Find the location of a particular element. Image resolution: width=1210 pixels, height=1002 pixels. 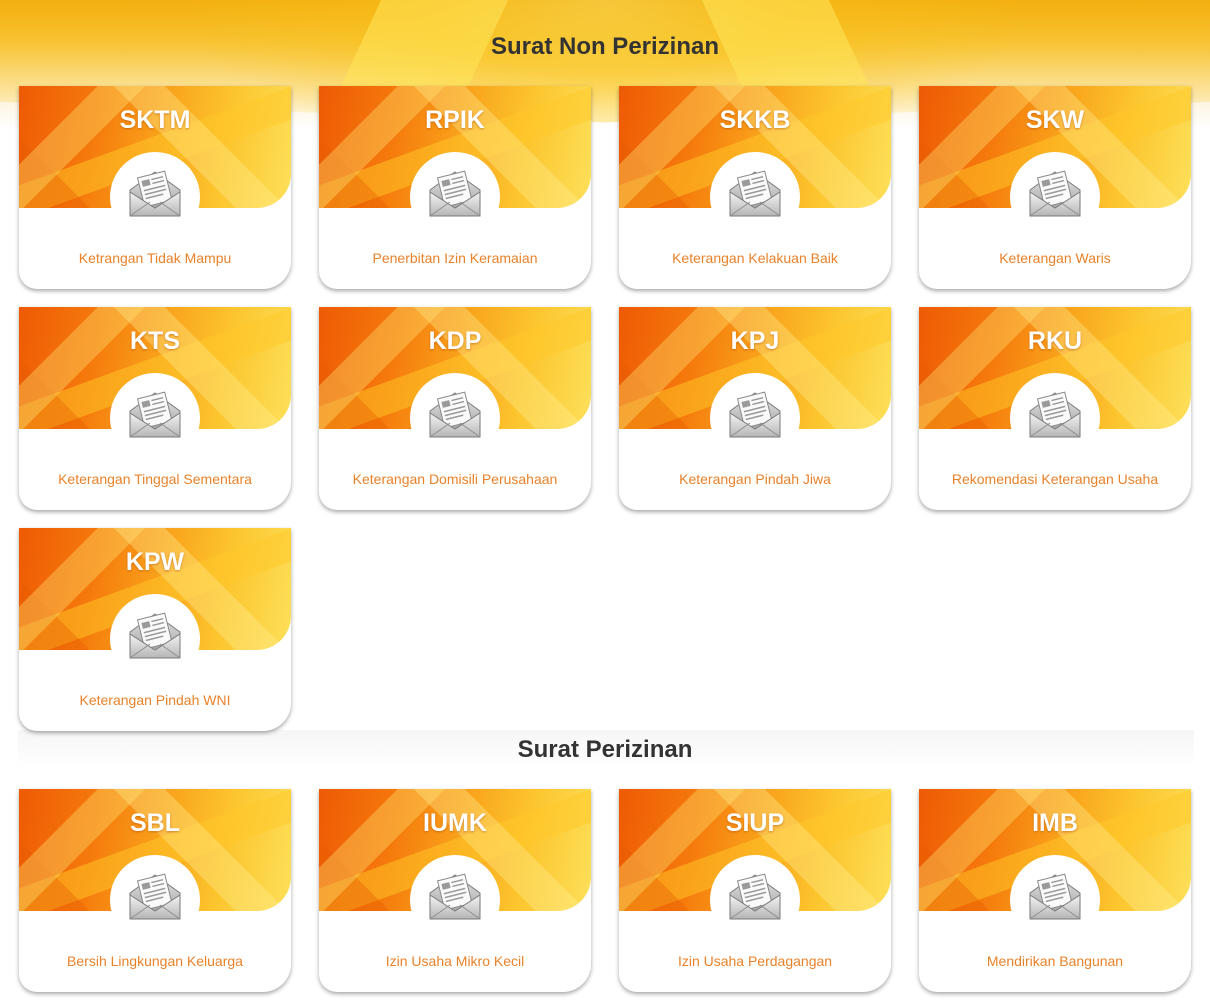

card-label: Izin Usaha Perdagangan is located at coordinates (755, 961).